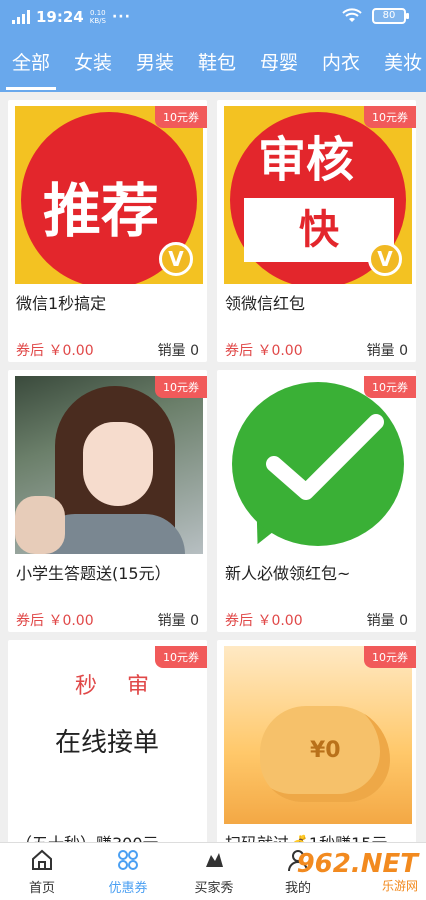 The width and height of the screenshot is (426, 900). I want to click on image-text: 推荐, so click(101, 211).